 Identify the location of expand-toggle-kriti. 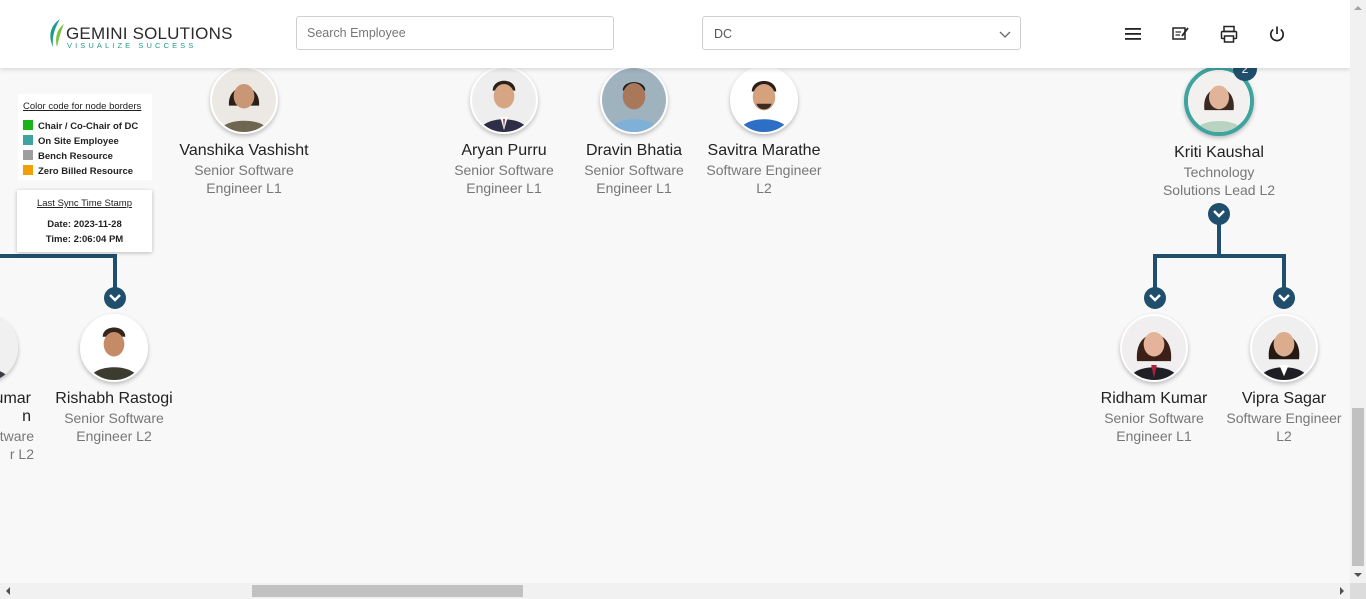
(1219, 214).